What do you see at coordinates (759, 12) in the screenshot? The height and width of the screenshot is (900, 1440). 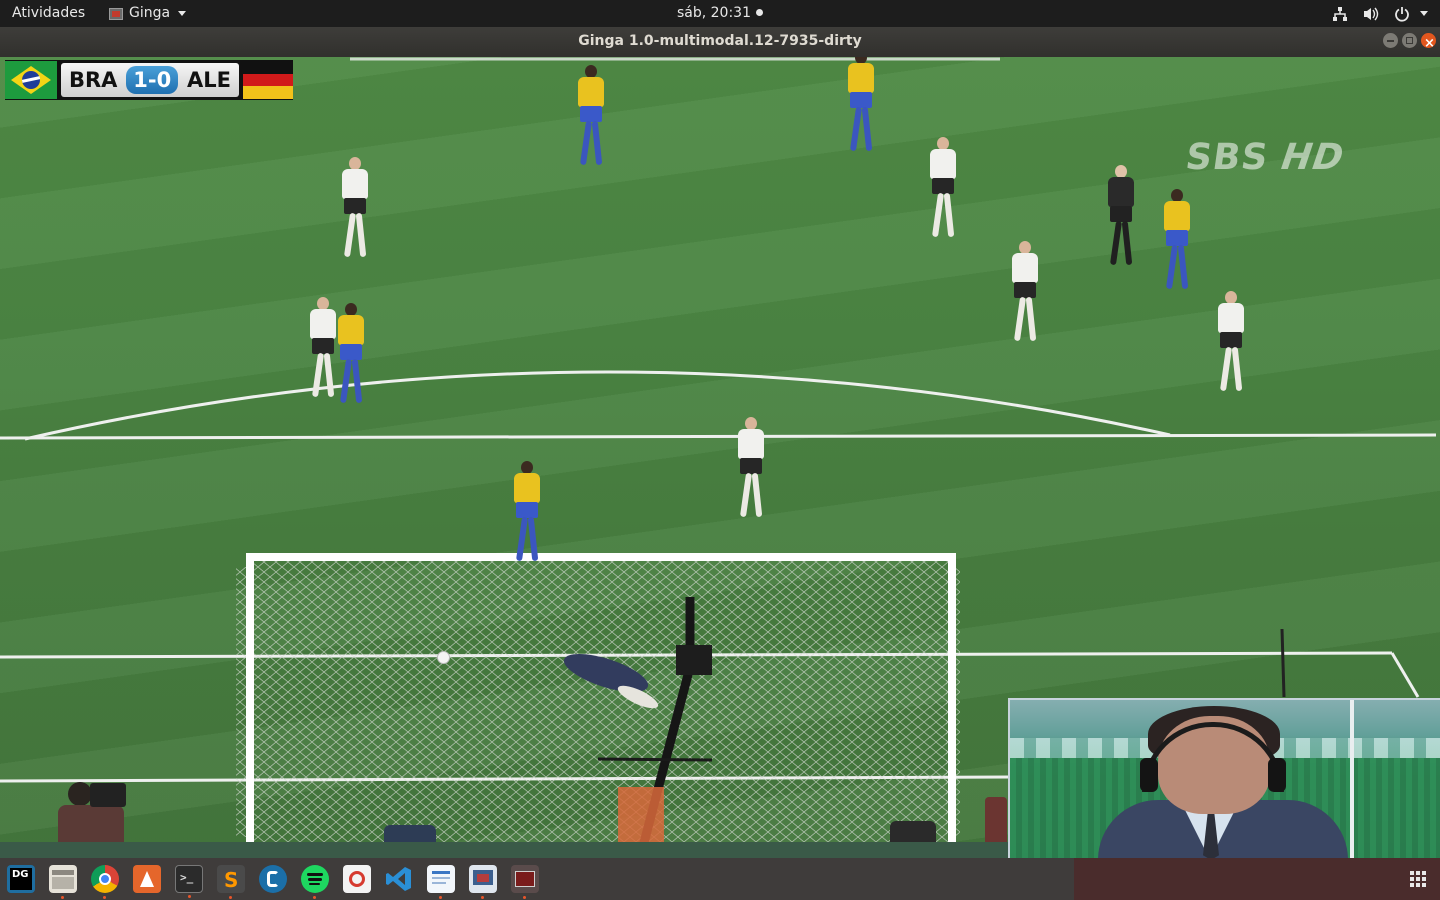 I see `notification-dot-icon` at bounding box center [759, 12].